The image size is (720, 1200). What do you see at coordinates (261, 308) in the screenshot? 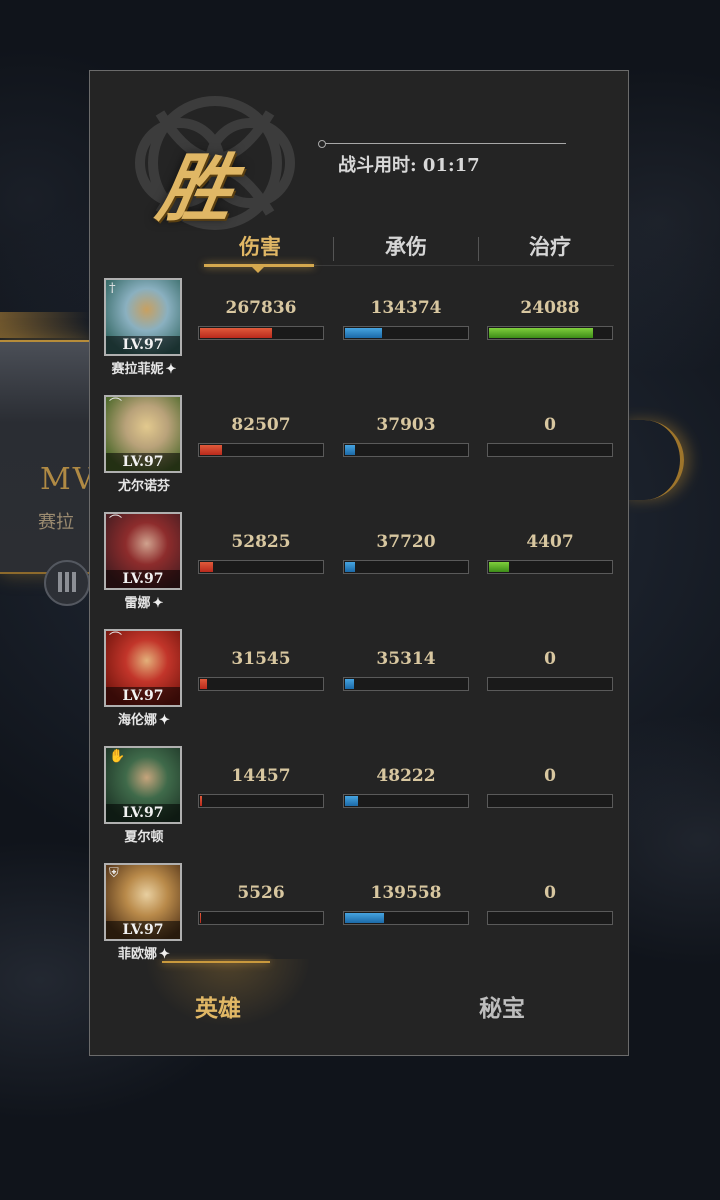
I see `damage-value: 267836` at bounding box center [261, 308].